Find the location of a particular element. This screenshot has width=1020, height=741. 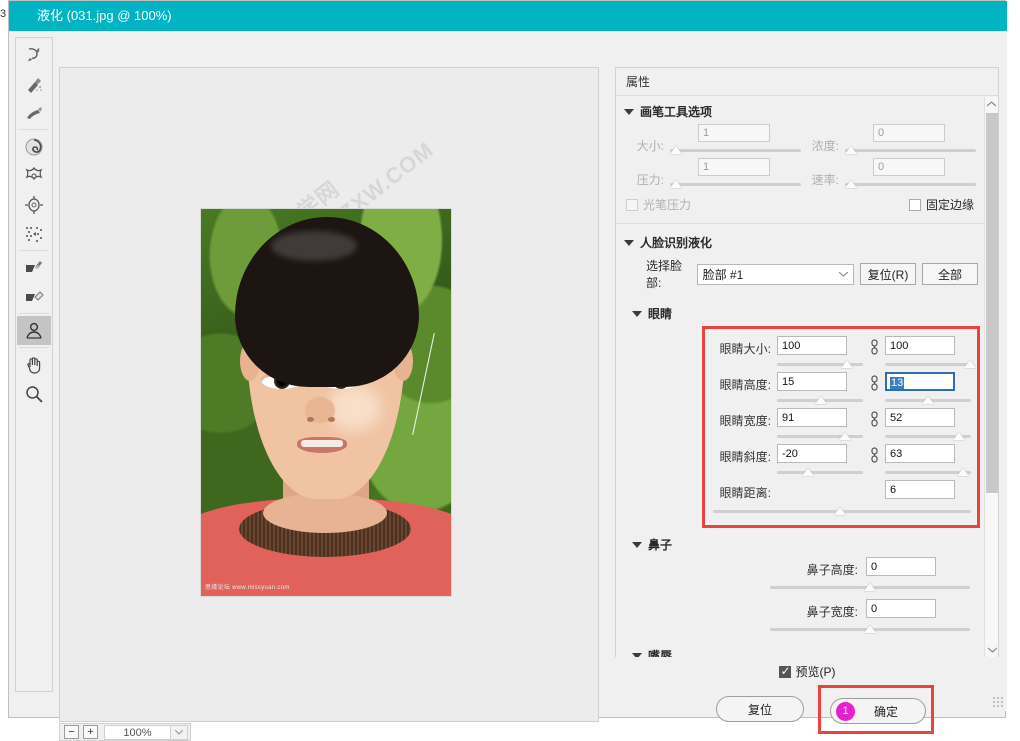

face-aware-header: 人脸识别液化 is located at coordinates (801, 241).